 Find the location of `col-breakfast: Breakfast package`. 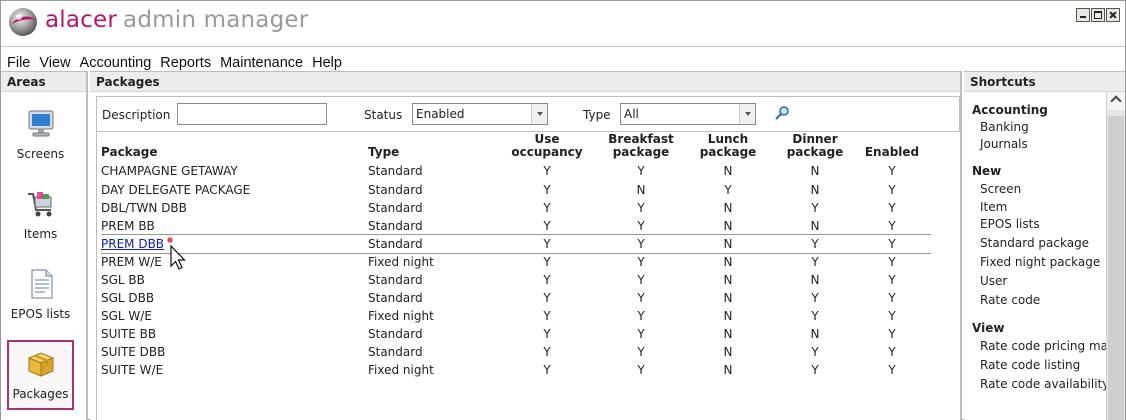

col-breakfast: Breakfast package is located at coordinates (641, 146).